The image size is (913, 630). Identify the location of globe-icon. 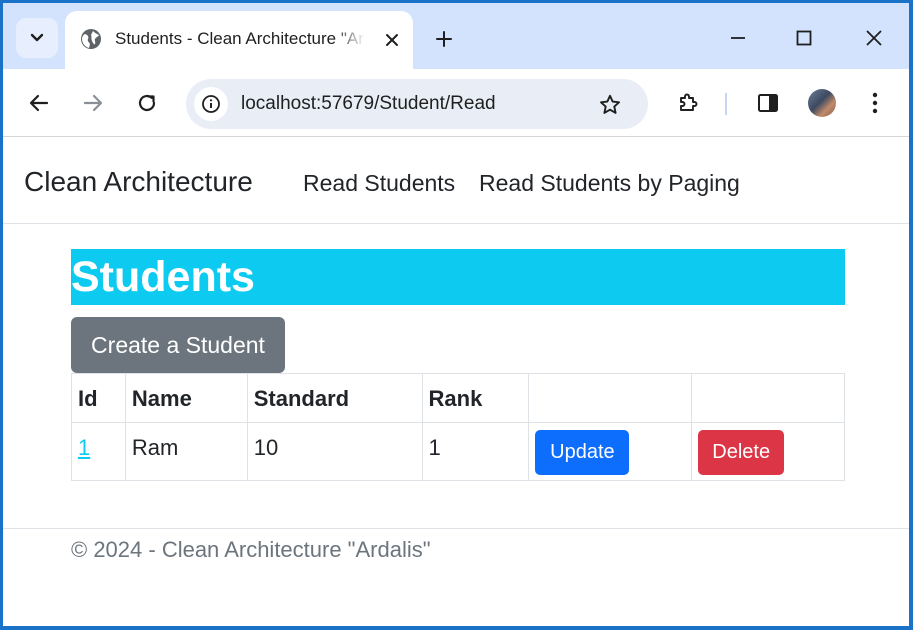
(91, 39).